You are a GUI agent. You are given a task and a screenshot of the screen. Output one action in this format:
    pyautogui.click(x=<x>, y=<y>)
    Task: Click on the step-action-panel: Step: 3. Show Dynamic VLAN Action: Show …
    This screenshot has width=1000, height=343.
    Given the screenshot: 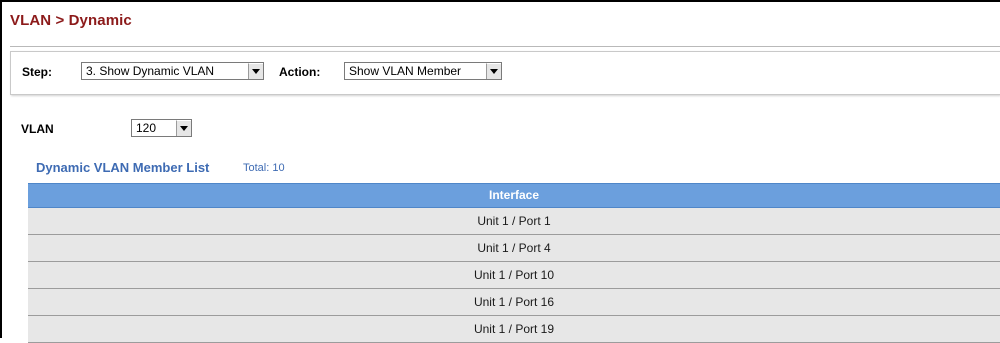 What is the action you would take?
    pyautogui.click(x=505, y=73)
    